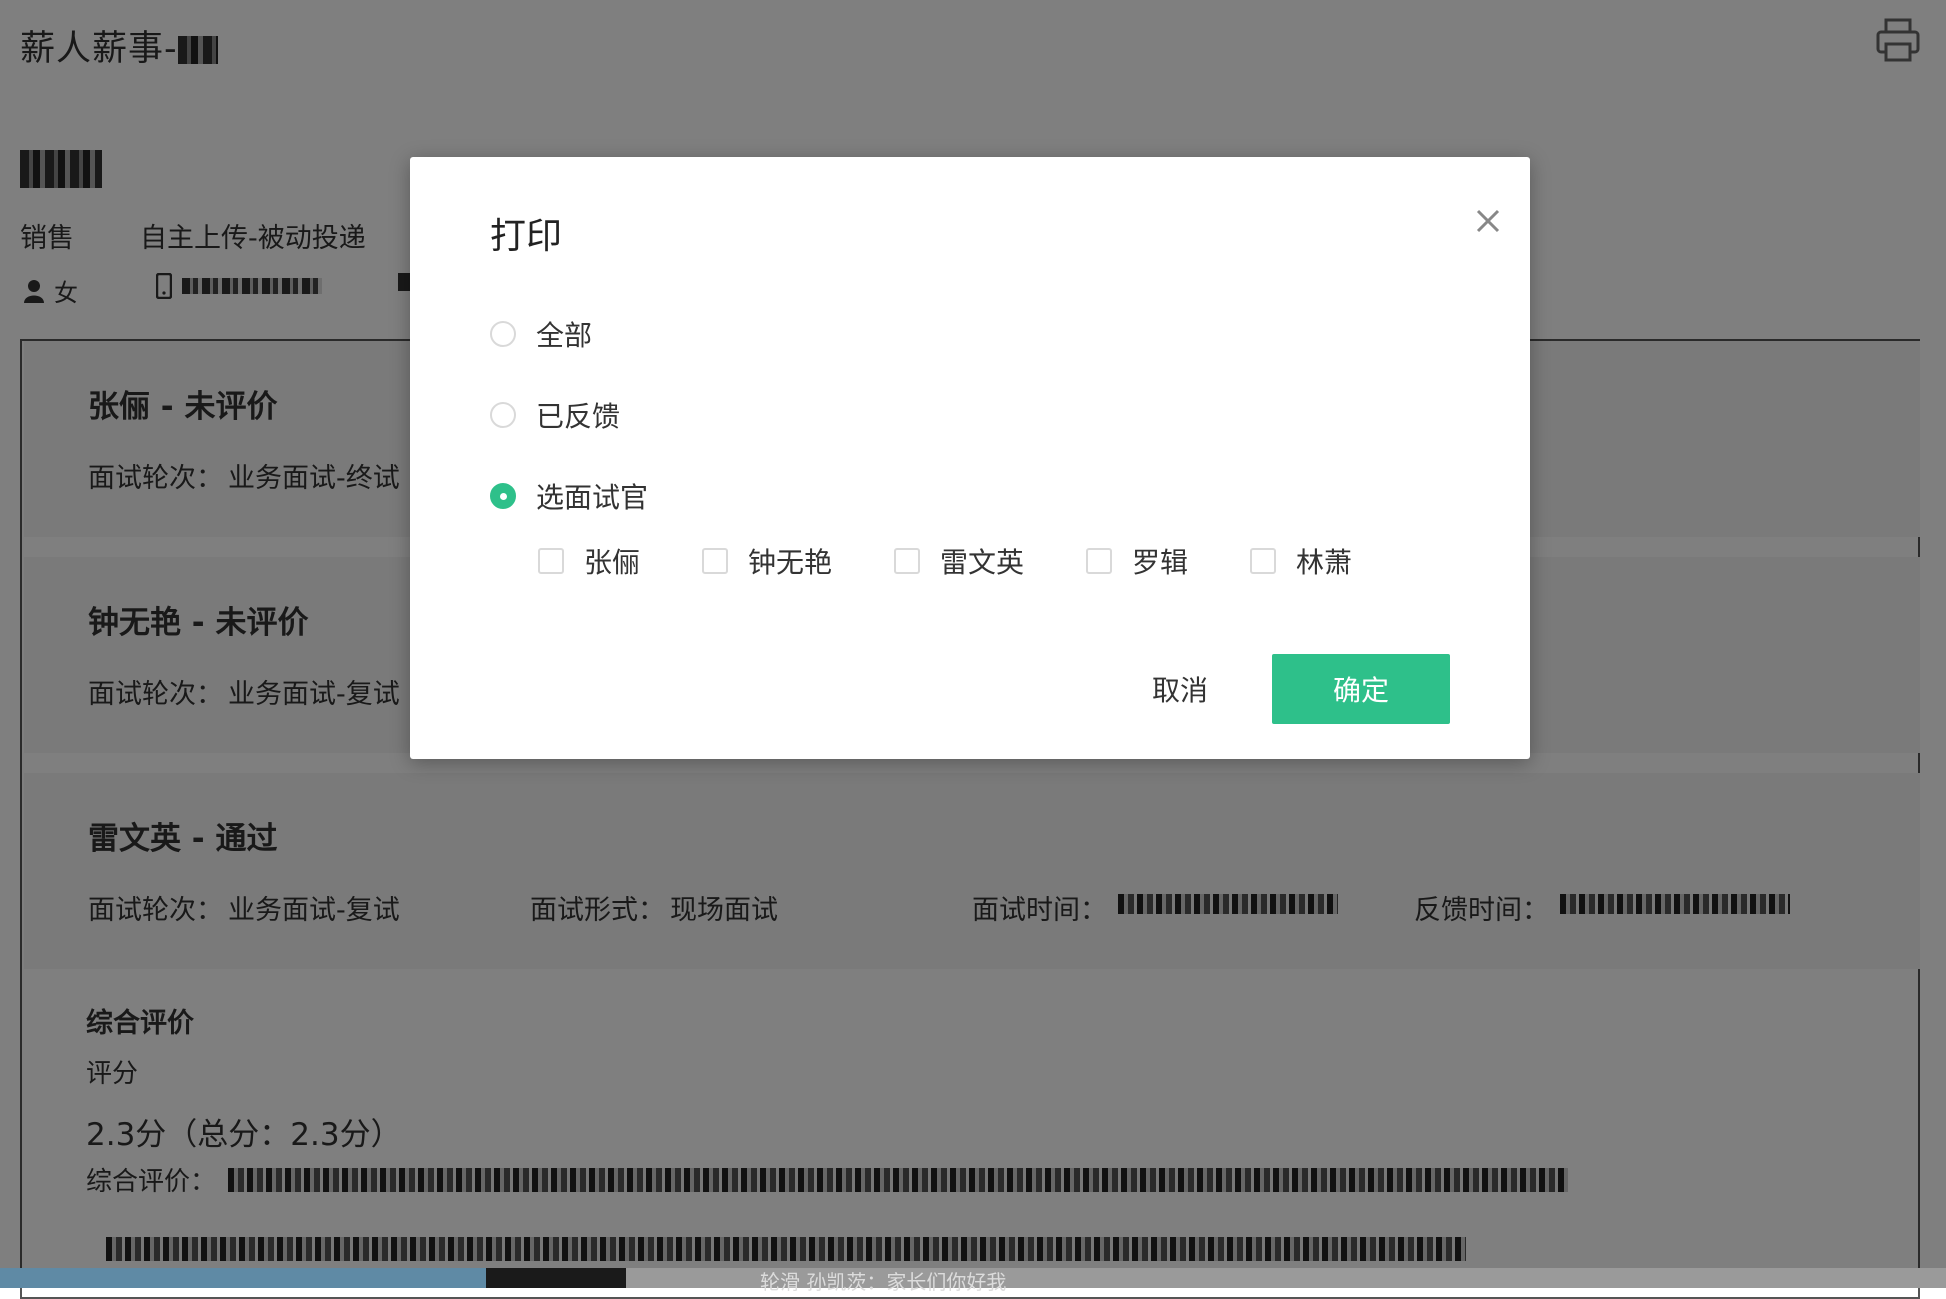 This screenshot has width=1946, height=1299. What do you see at coordinates (592, 497) in the screenshot?
I see `radio-label: 选面试官` at bounding box center [592, 497].